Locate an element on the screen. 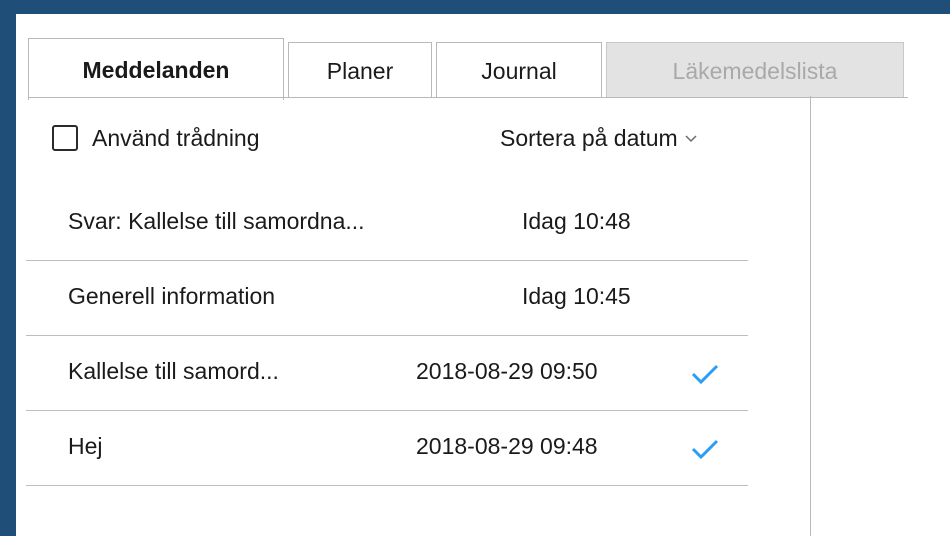 This screenshot has height=536, width=950. tab-underline is located at coordinates (468, 97).